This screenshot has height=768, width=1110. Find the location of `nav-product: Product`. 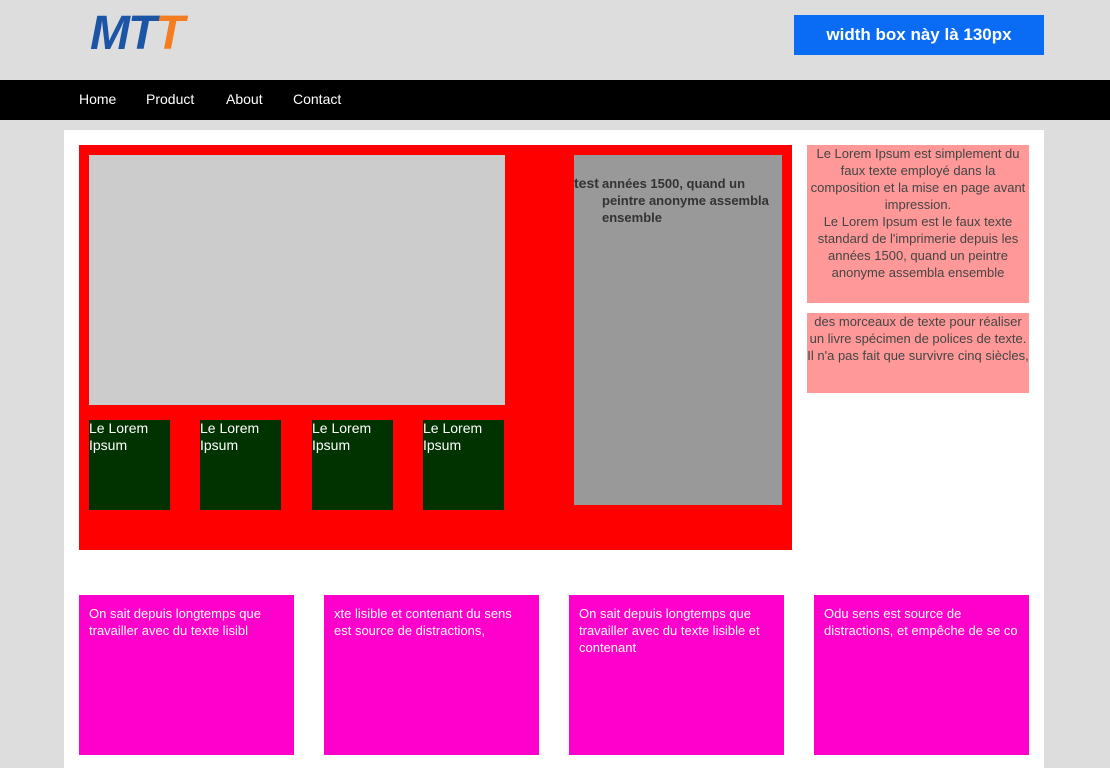

nav-product: Product is located at coordinates (170, 100).